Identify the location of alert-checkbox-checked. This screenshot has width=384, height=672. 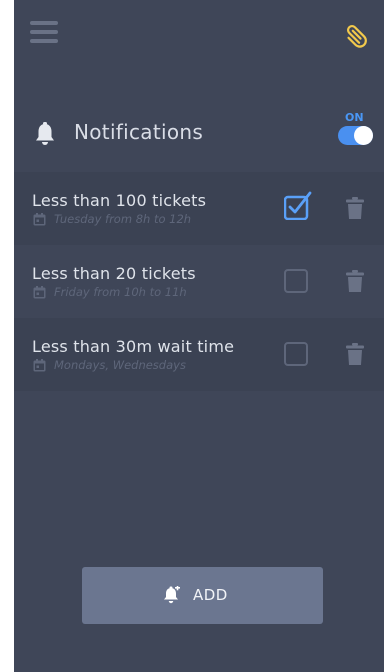
(298, 205).